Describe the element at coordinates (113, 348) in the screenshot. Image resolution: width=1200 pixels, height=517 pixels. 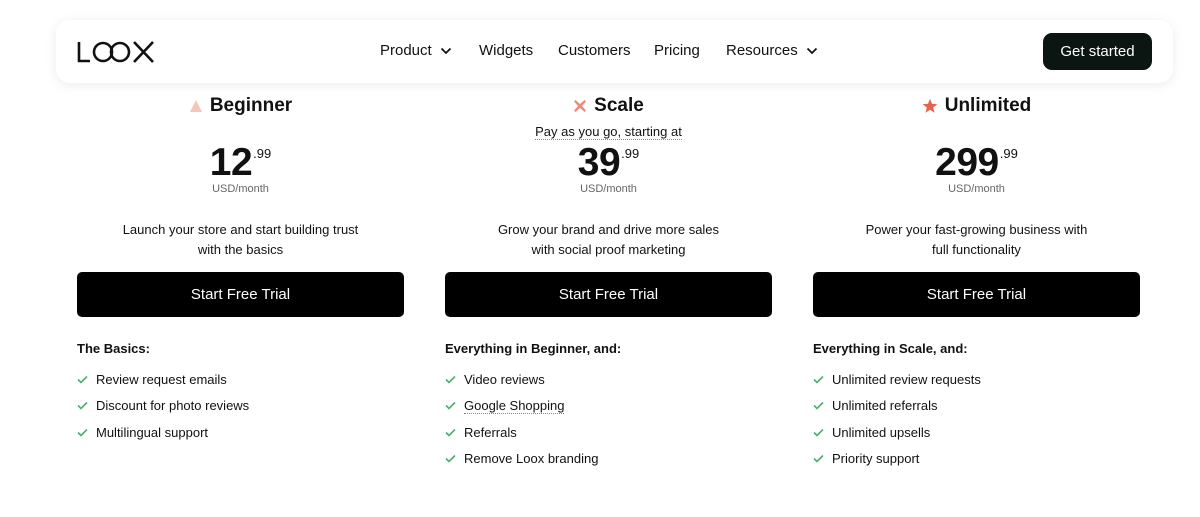
I see `features-title: The Basics:` at that location.